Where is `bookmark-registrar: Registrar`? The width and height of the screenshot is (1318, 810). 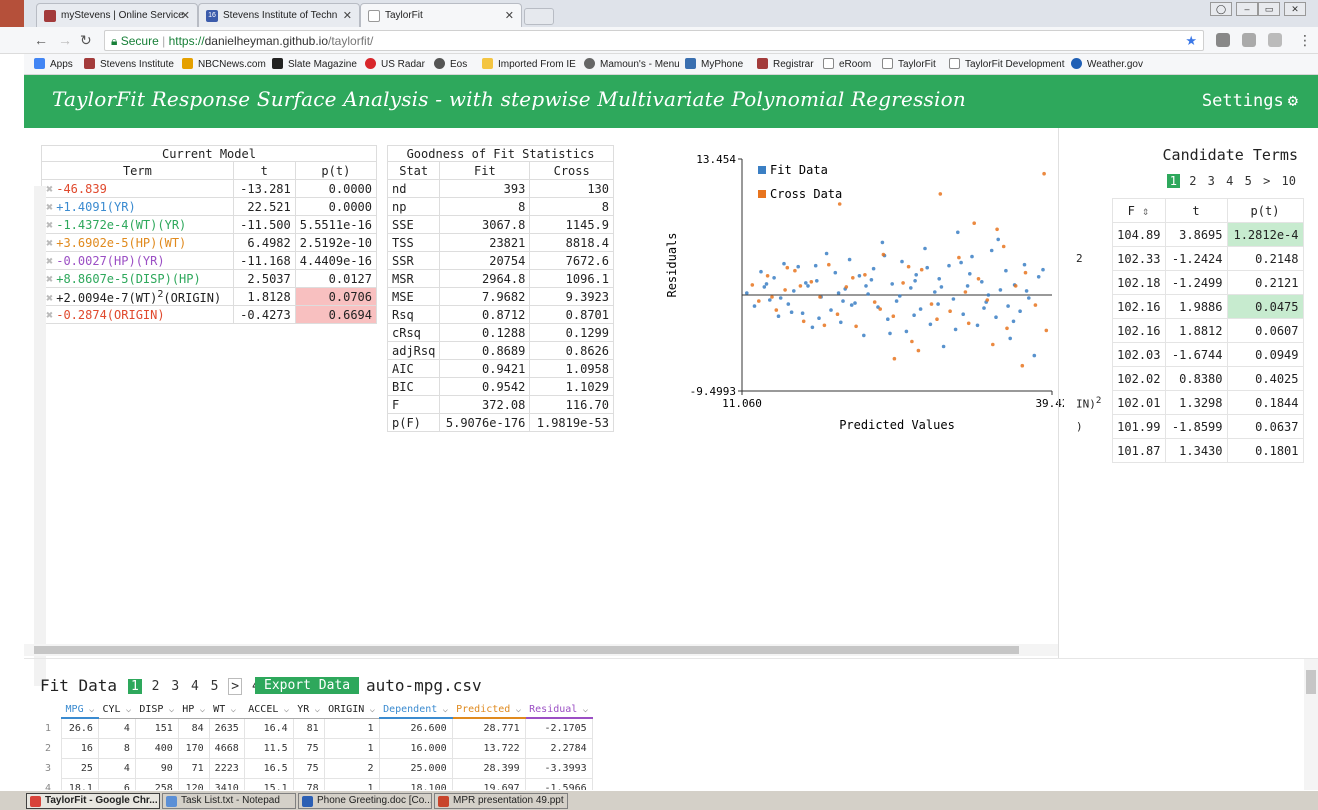 bookmark-registrar: Registrar is located at coordinates (785, 64).